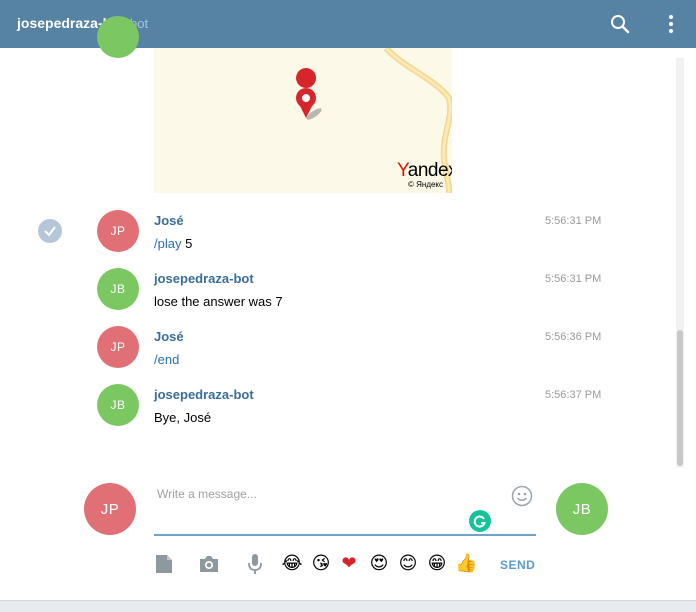  I want to click on emoji-kiss: 😘, so click(321, 564).